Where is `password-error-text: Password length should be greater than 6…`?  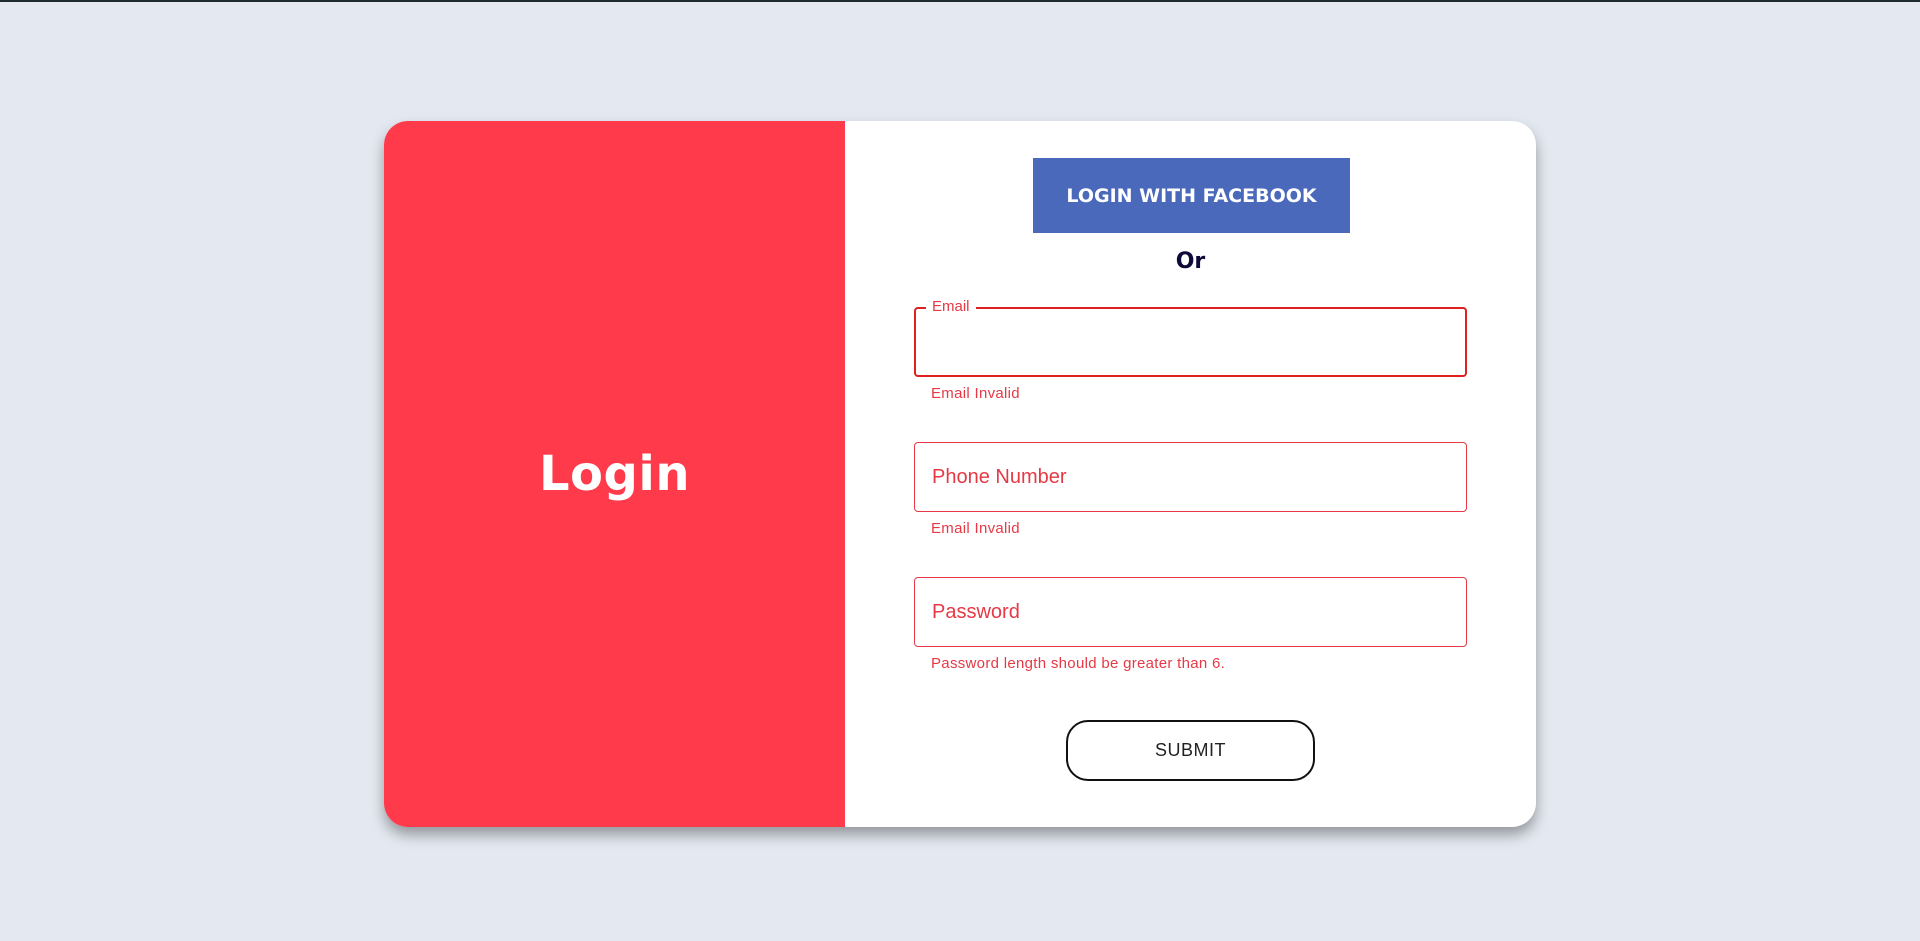 password-error-text: Password length should be greater than 6… is located at coordinates (1078, 663).